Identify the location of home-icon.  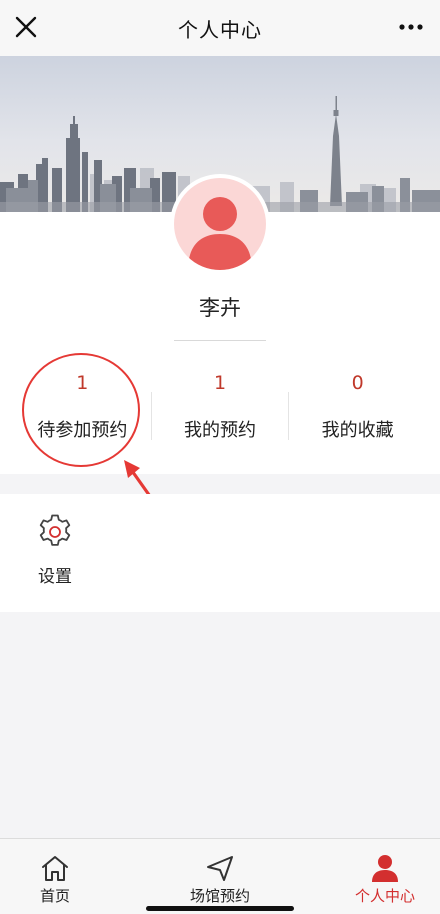
(55, 868).